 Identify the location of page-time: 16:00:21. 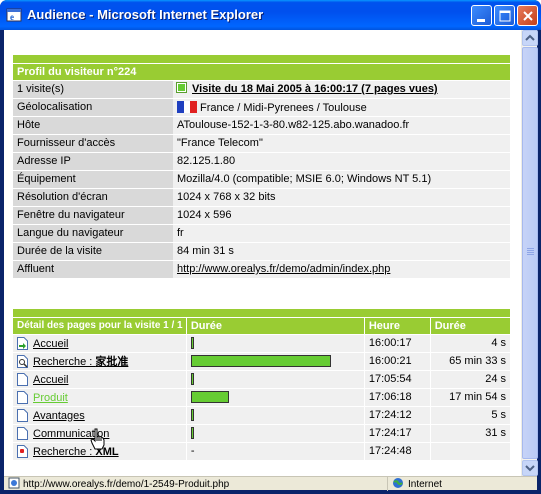
(397, 361).